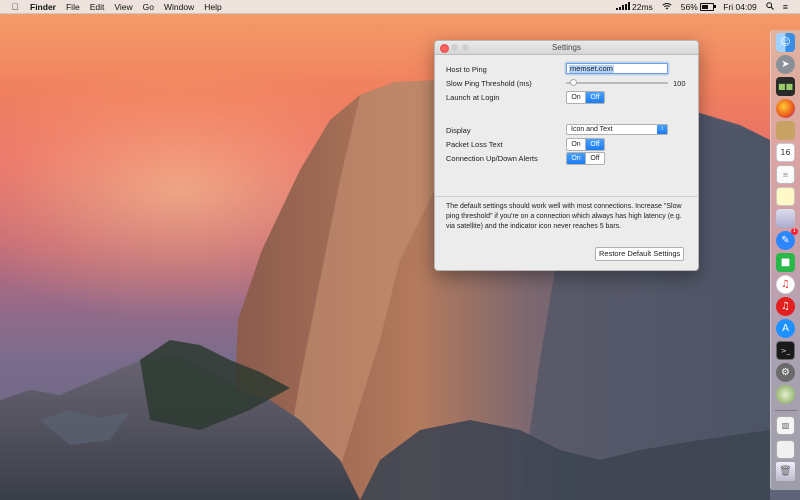 The image size is (800, 500). I want to click on battery-status: 56%, so click(698, 6).